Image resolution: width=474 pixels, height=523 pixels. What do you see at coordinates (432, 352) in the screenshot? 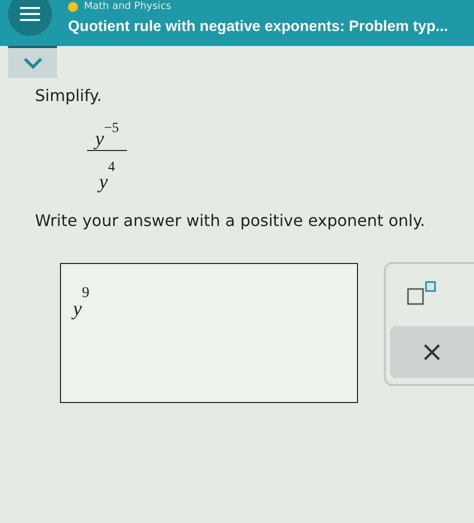
I see `clear-button: ×` at bounding box center [432, 352].